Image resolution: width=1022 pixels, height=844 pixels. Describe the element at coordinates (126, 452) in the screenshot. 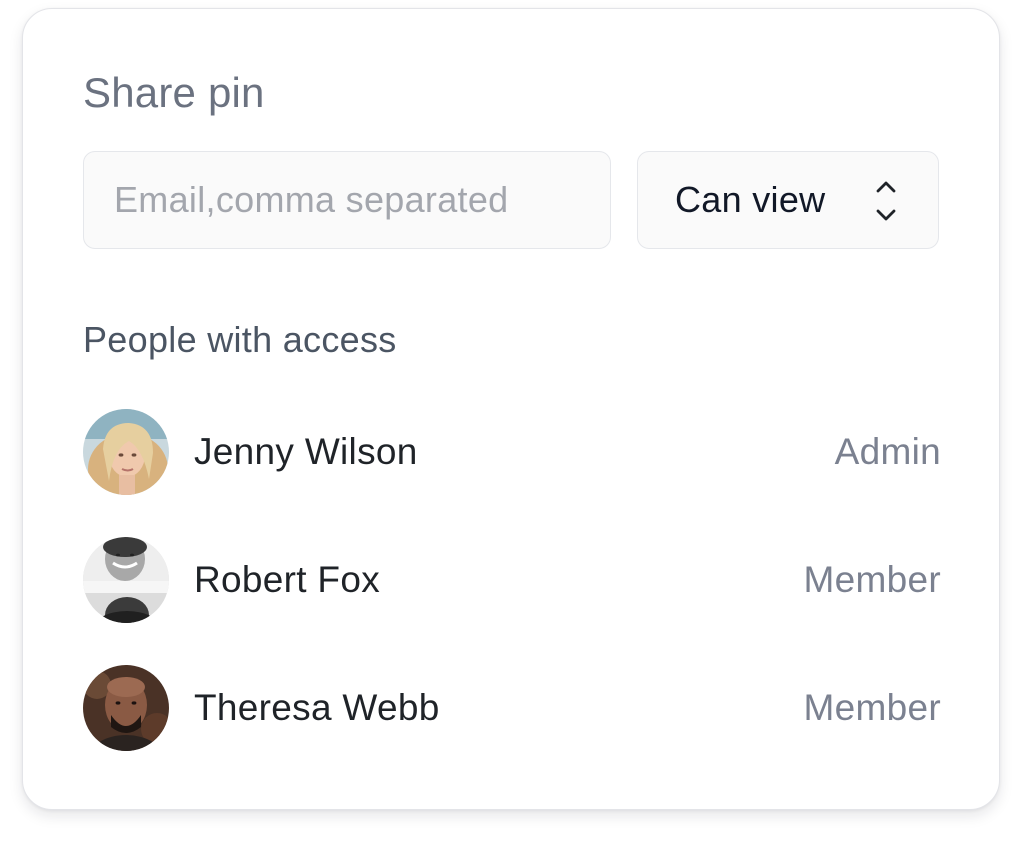

I see `jenny-wilson-avatar` at that location.